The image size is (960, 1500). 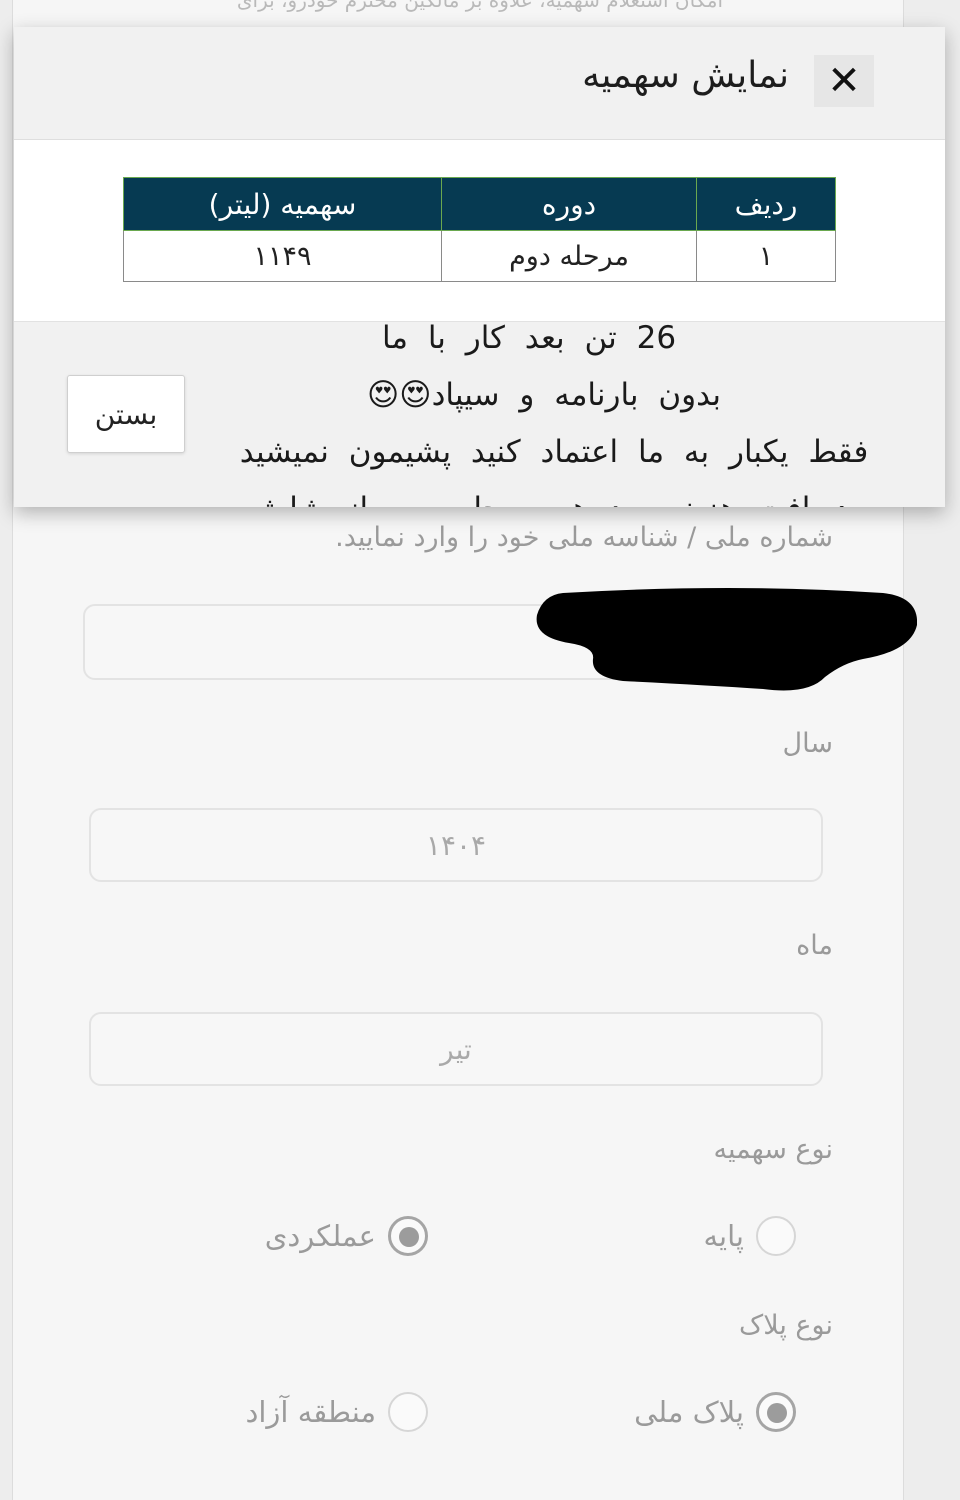 I want to click on overlay-text-line: 26 تن بعد کار با ما, so click(x=529, y=338).